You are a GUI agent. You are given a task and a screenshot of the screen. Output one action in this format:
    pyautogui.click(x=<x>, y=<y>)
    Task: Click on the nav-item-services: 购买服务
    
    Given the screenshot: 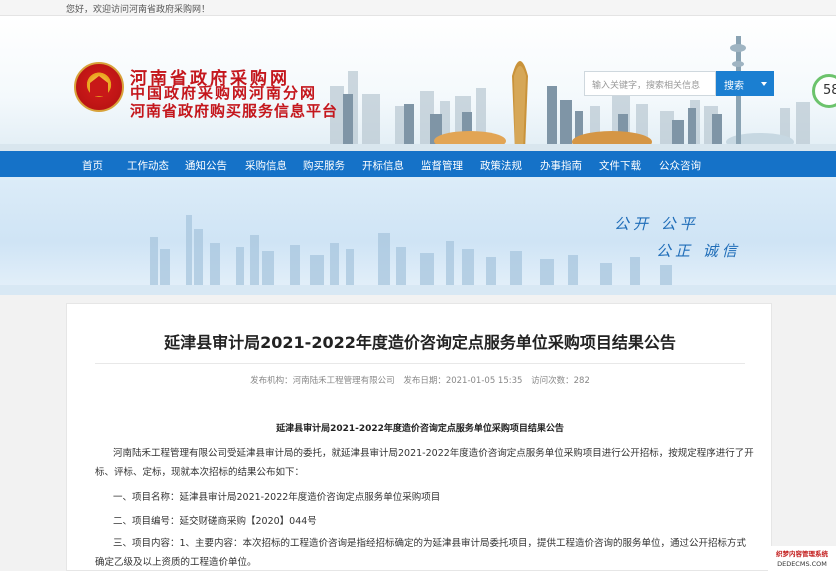 What is the action you would take?
    pyautogui.click(x=324, y=165)
    